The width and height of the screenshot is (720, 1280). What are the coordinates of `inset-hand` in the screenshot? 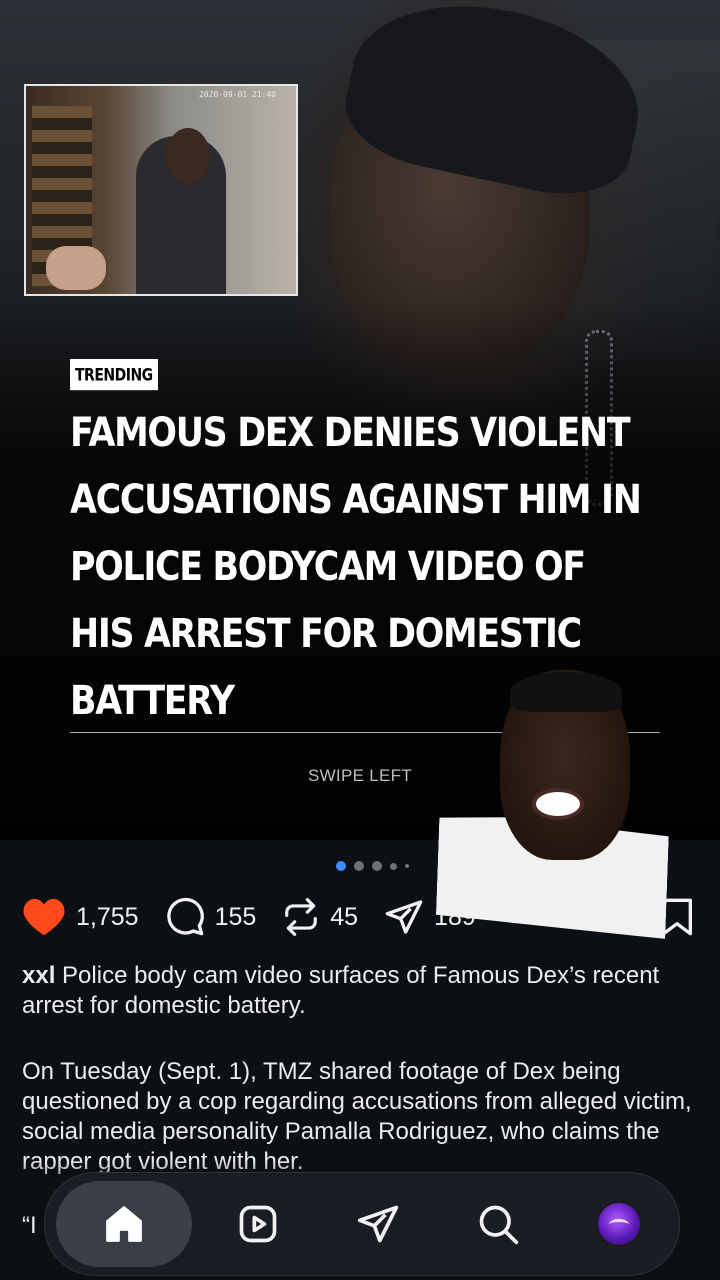 It's located at (76, 268).